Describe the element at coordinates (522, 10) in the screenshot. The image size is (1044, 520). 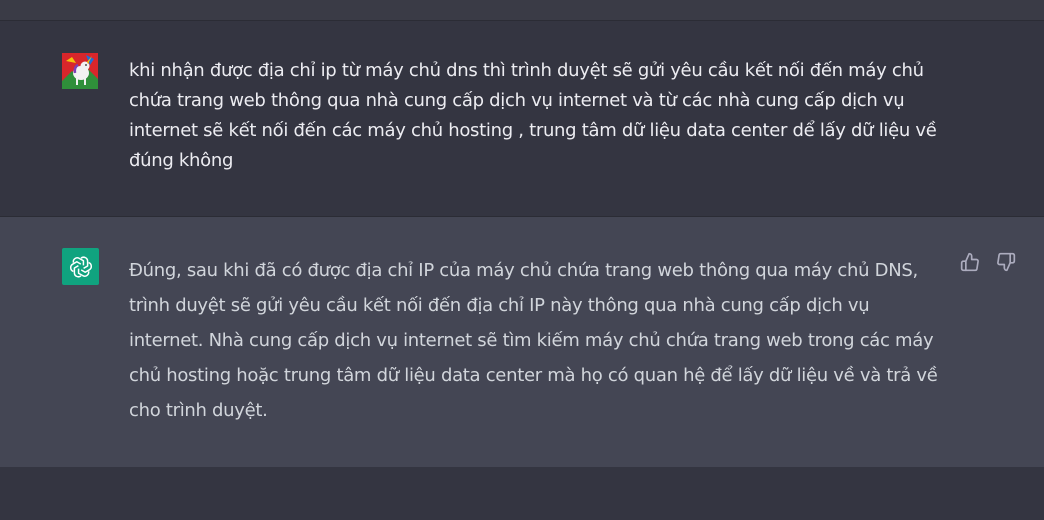
I see `previous-message-strip` at that location.